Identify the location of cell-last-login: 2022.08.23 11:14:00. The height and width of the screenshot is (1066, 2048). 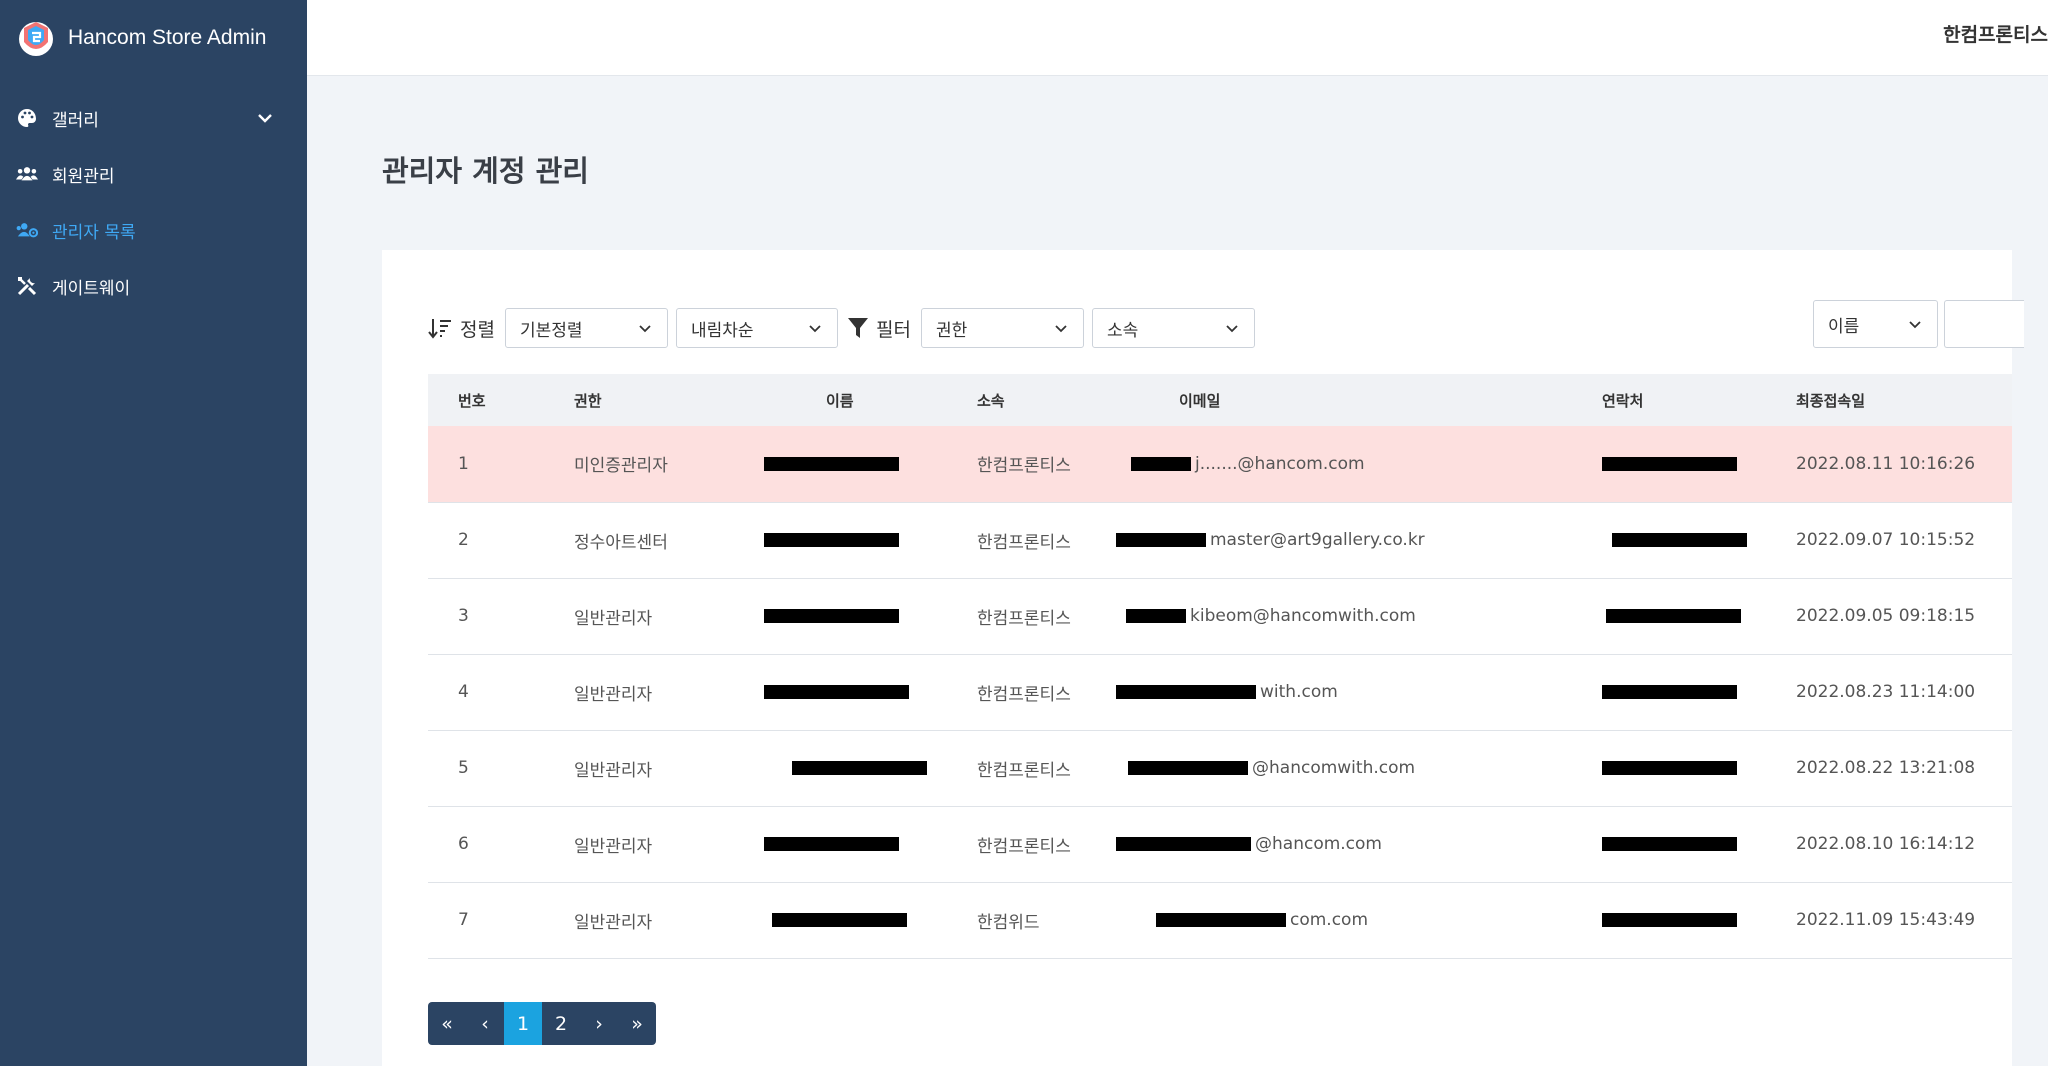
(1886, 692).